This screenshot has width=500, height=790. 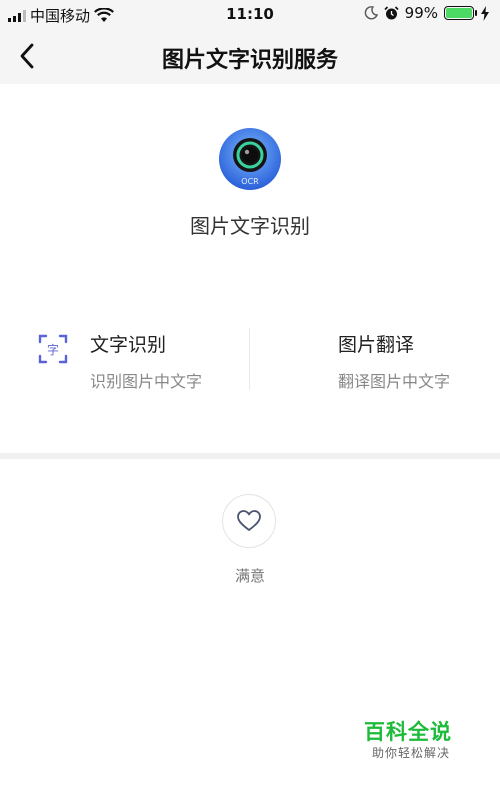 I want to click on feature-title: 图片翻译, so click(x=376, y=345).